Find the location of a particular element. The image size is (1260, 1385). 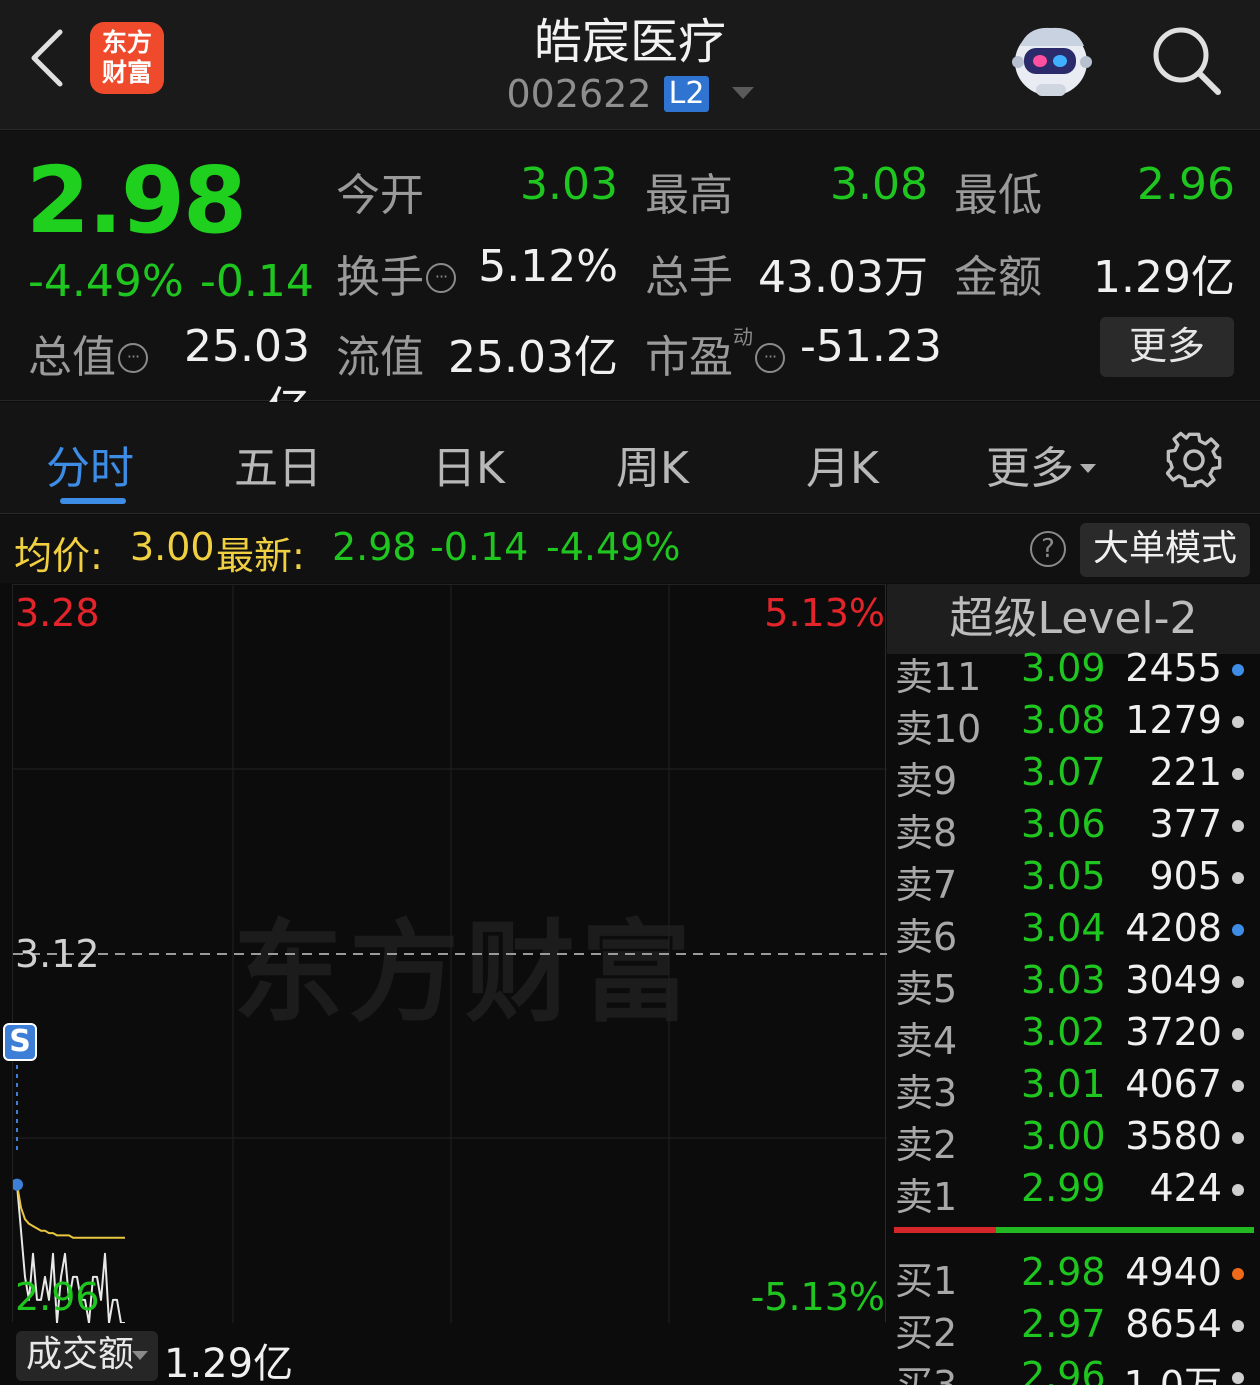

tab-monthly-k: 月K is located at coordinates (842, 464).